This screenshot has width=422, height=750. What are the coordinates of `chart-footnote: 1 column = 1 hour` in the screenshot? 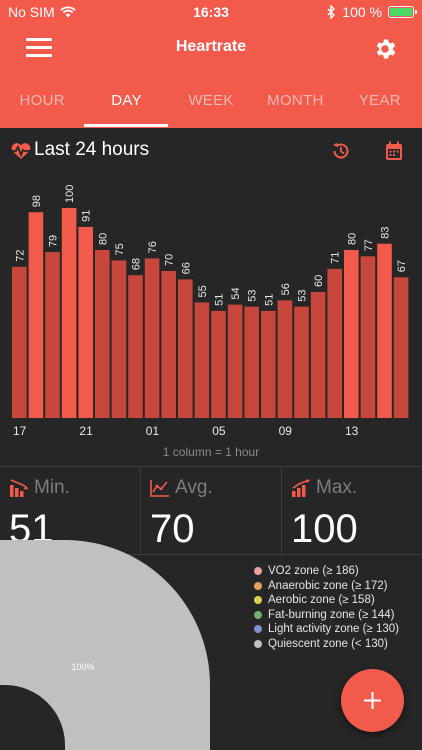 It's located at (211, 452).